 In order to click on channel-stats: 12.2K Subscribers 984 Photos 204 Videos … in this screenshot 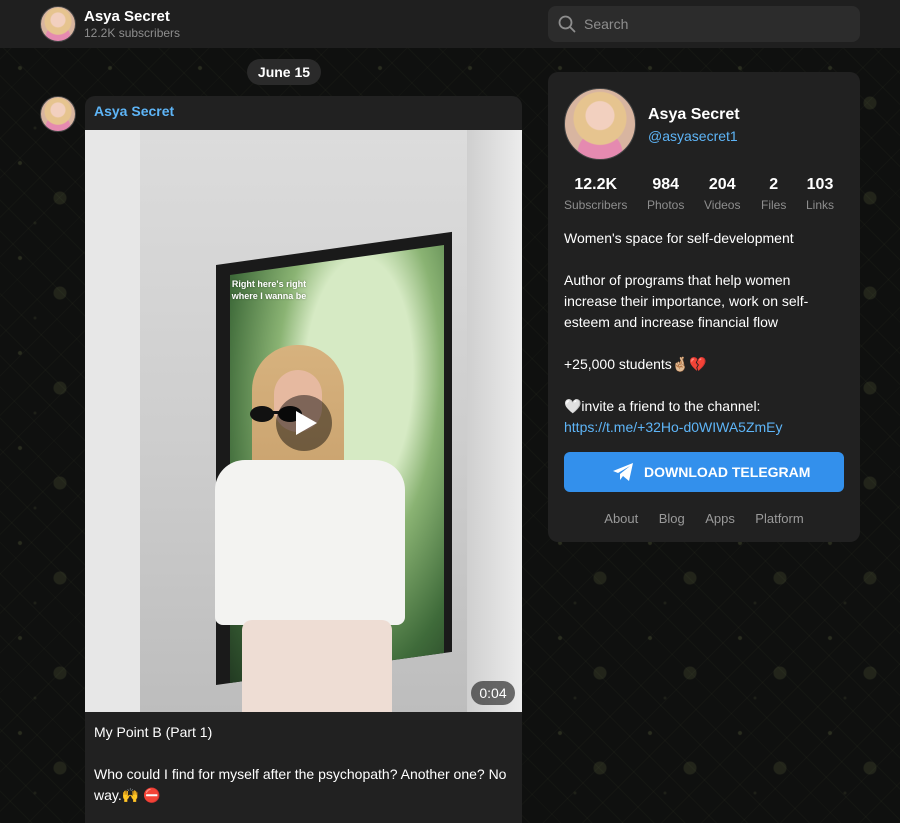, I will do `click(704, 196)`.